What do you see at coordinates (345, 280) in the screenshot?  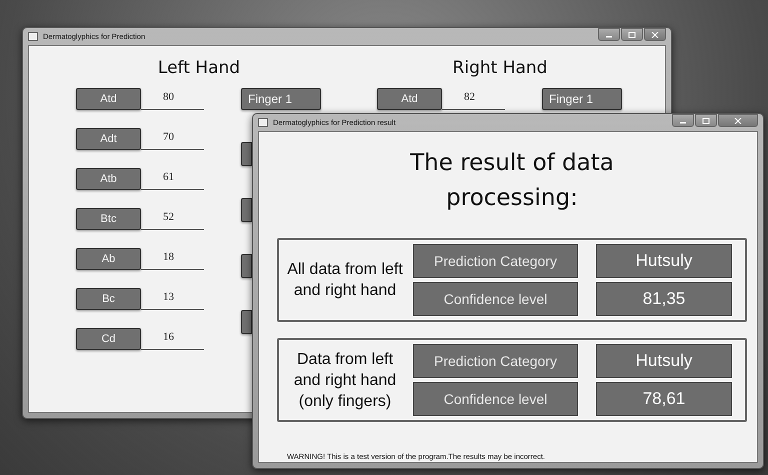 I see `group-description: All data from left and right hand` at bounding box center [345, 280].